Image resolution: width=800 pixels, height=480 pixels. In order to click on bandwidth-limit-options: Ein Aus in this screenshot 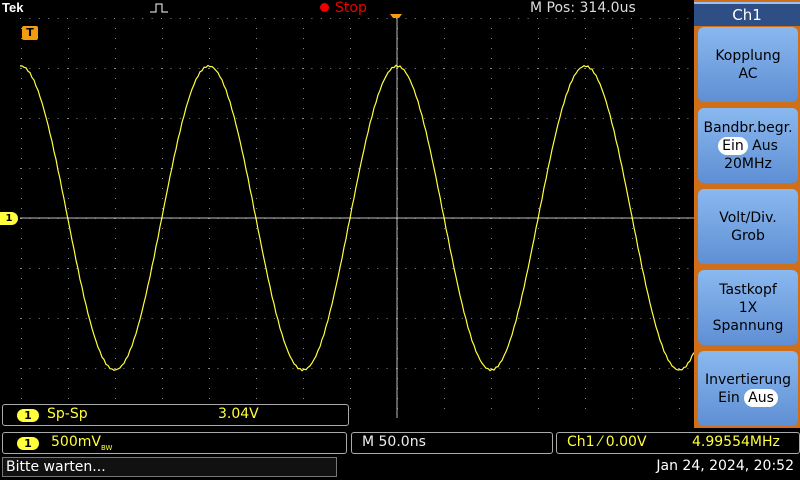, I will do `click(748, 145)`.